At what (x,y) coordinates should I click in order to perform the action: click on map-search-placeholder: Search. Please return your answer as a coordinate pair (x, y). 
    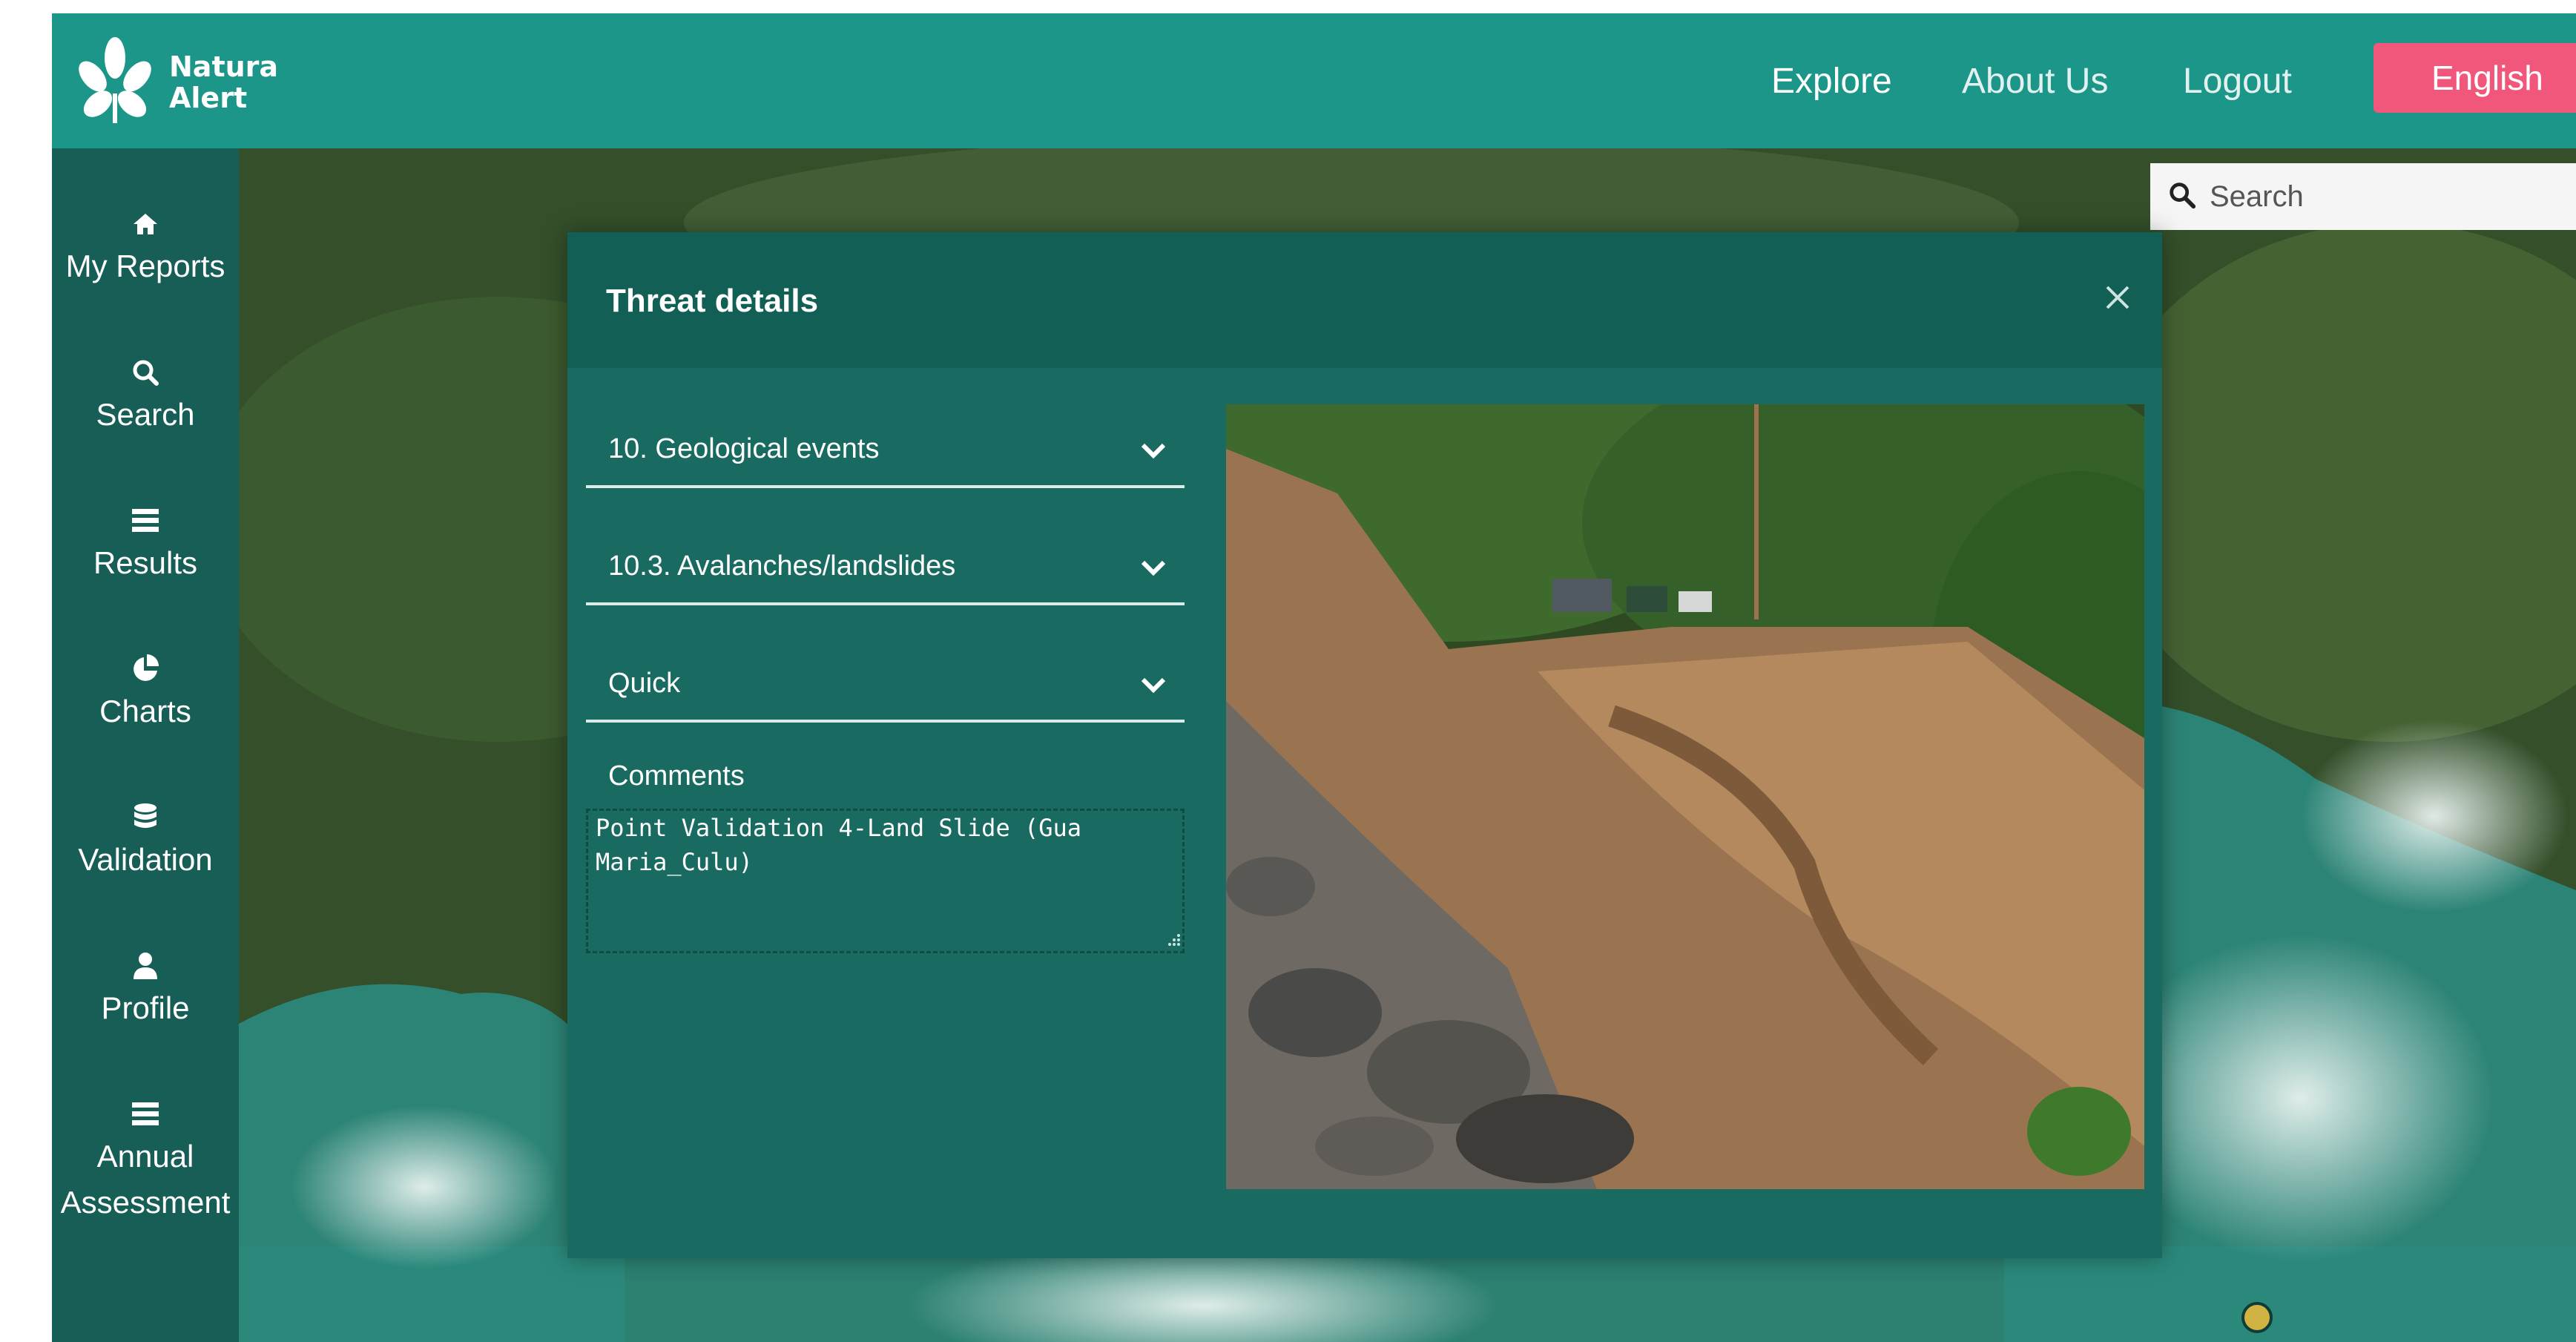
    Looking at the image, I should click on (2257, 196).